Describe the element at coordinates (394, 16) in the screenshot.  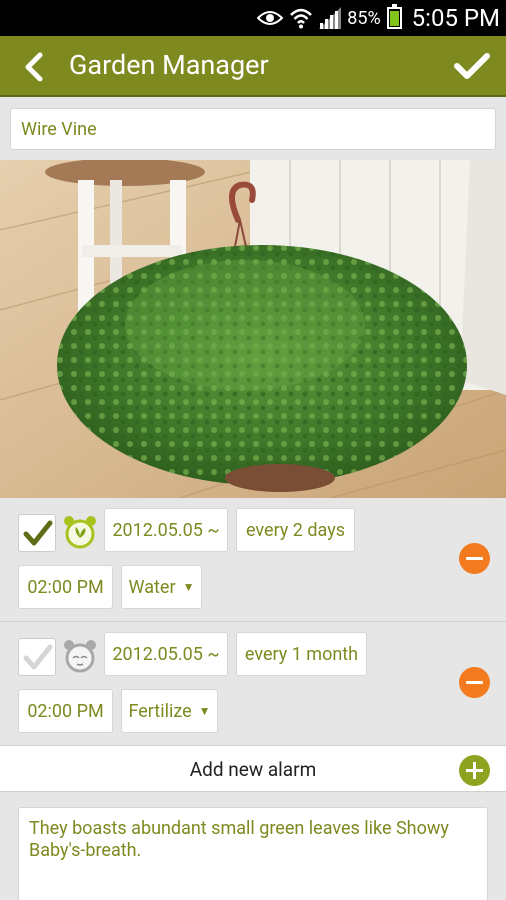
I see `battery-icon` at that location.